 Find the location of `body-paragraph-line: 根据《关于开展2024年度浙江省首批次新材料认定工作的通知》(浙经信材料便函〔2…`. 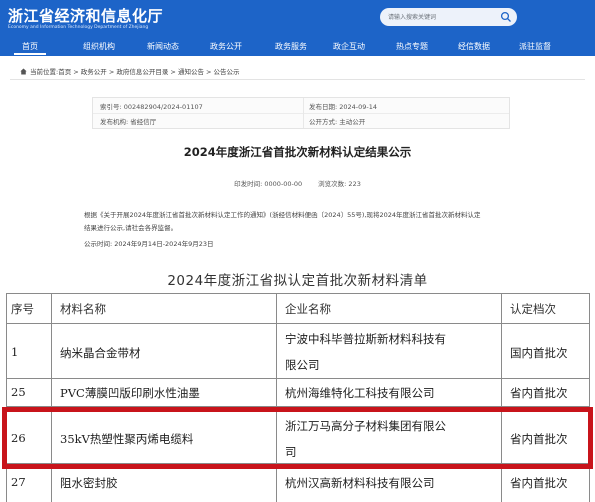

body-paragraph-line: 根据《关于开展2024年度浙江省首批次新材料认定工作的通知》(浙经信材料便函〔2… is located at coordinates (282, 215).